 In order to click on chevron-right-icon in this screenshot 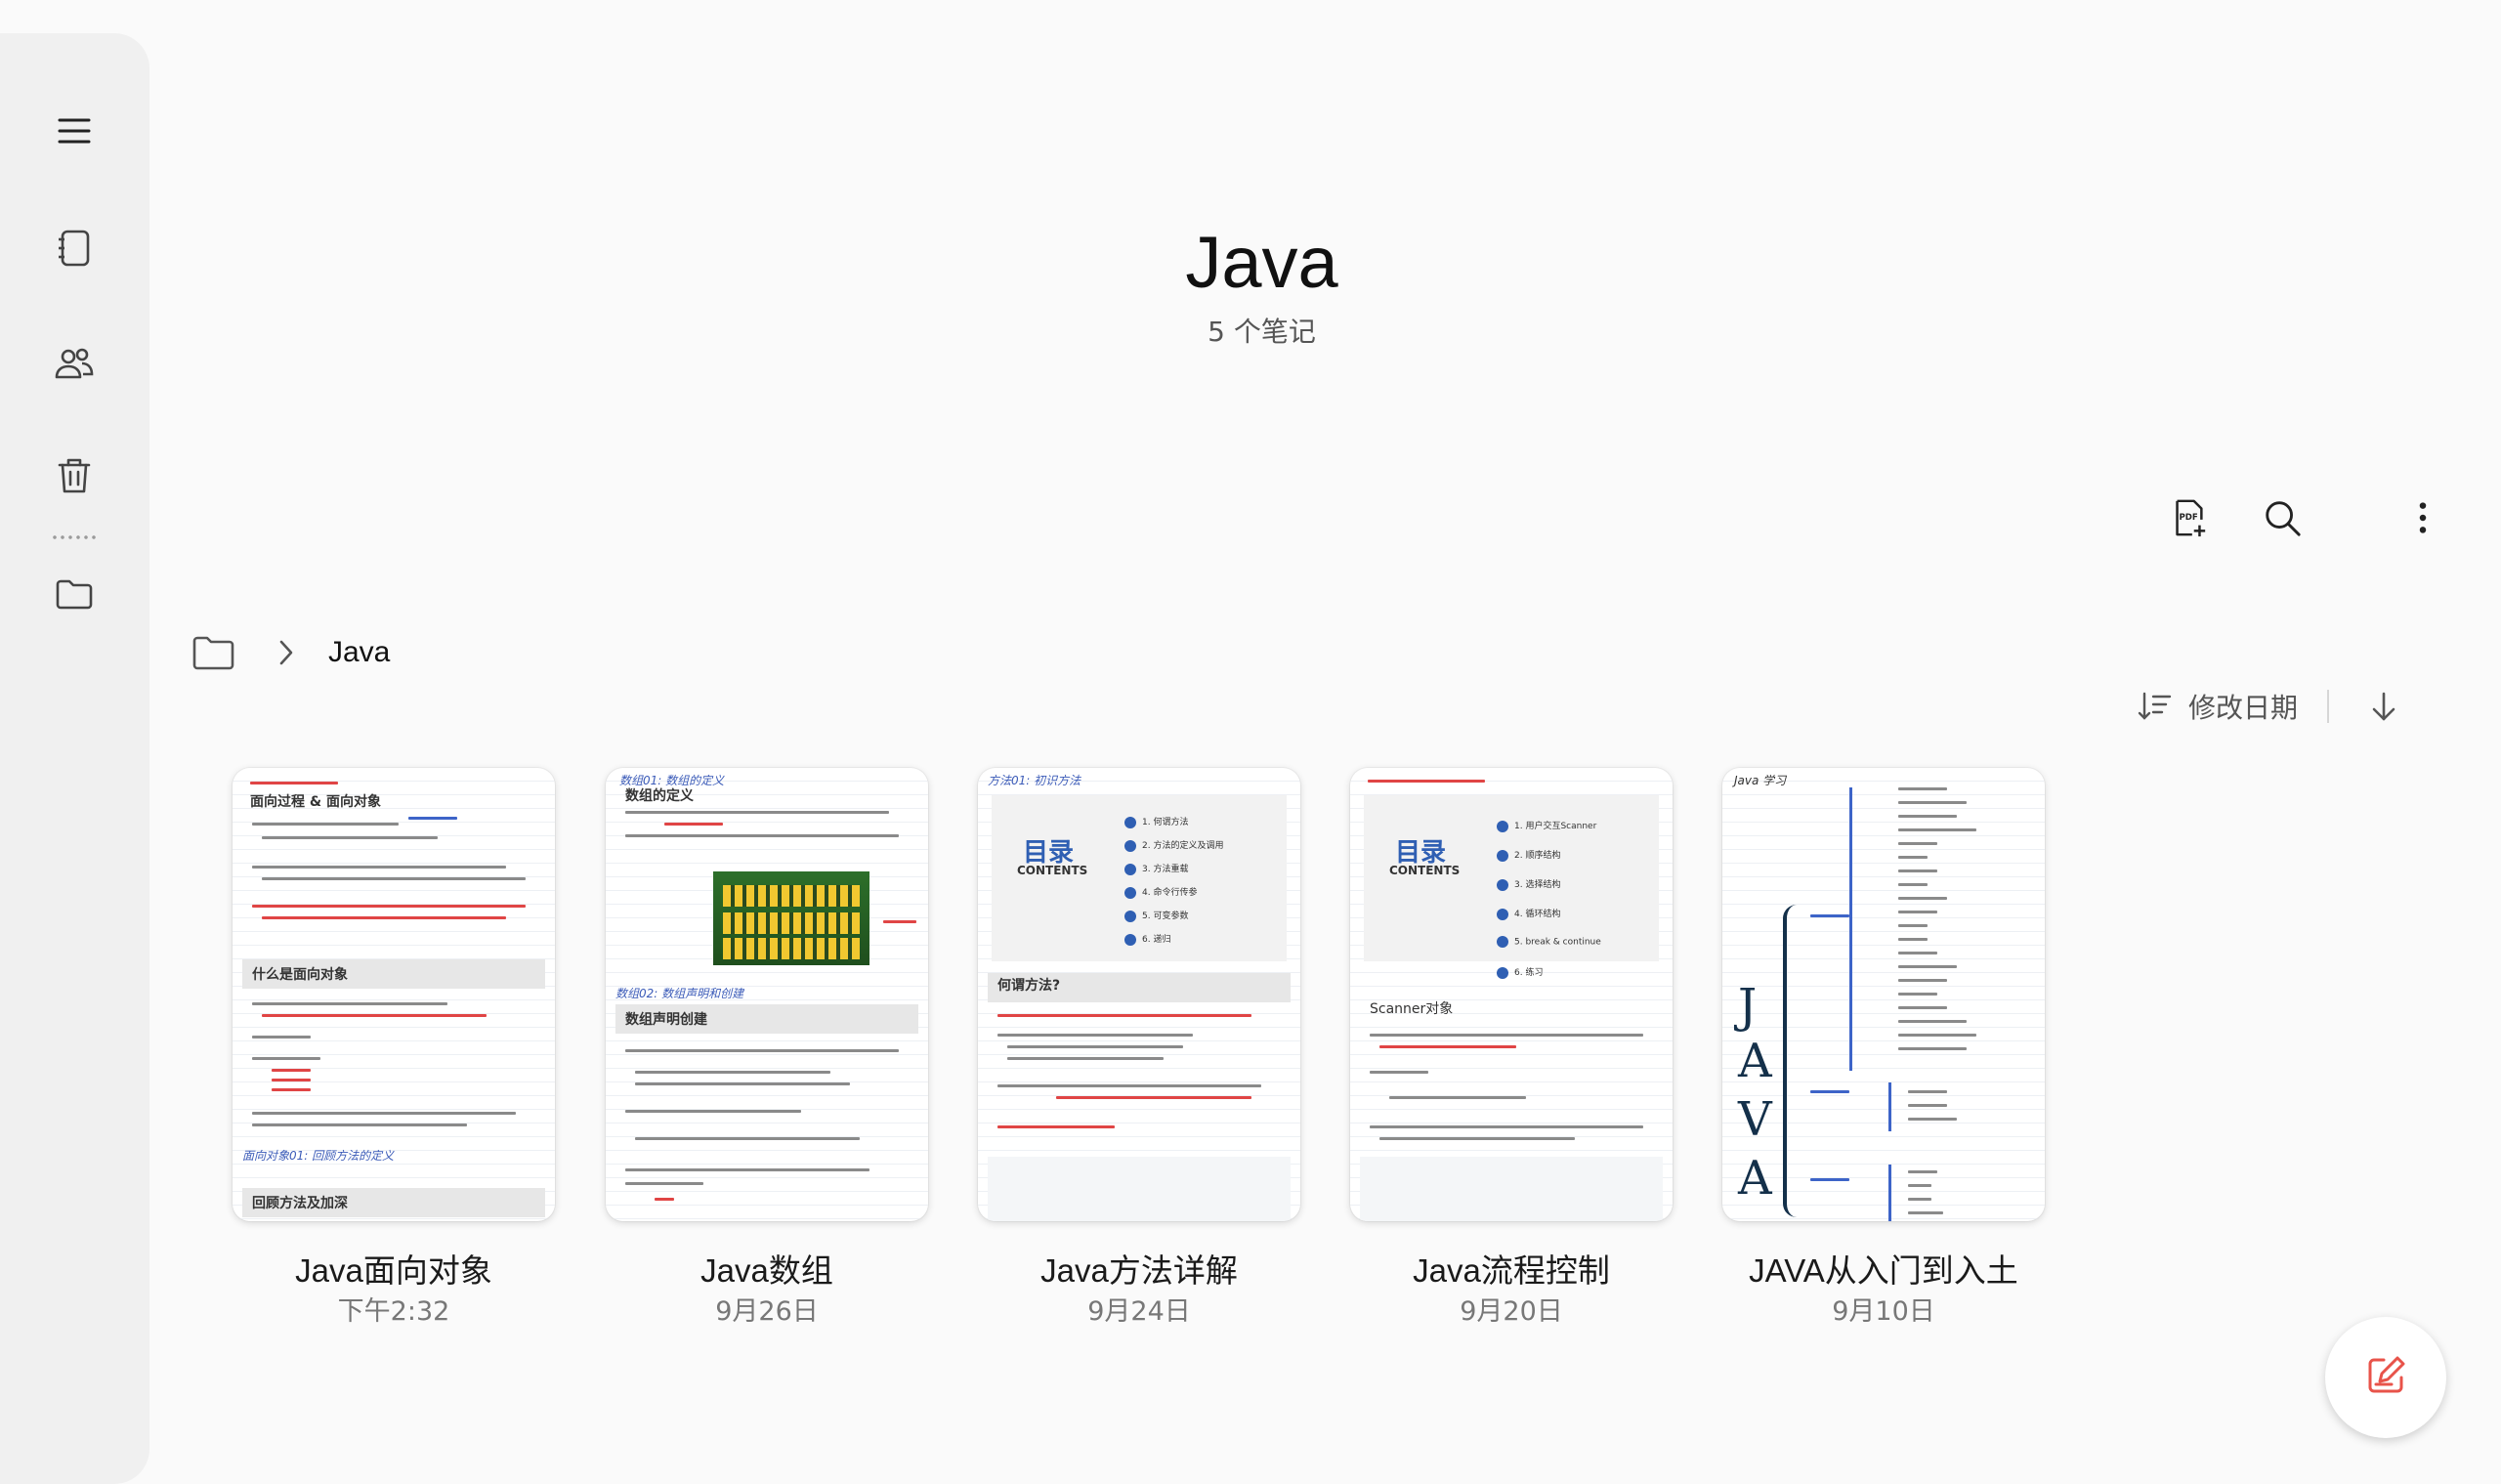, I will do `click(286, 652)`.